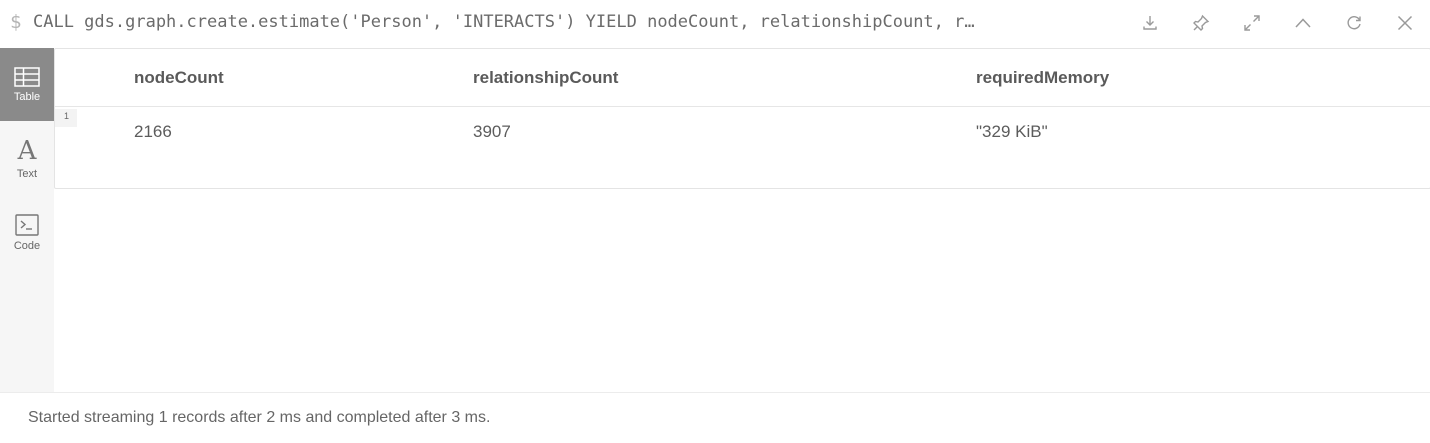 This screenshot has width=1430, height=443. Describe the element at coordinates (492, 131) in the screenshot. I see `cell-relationshipcount: 3907` at that location.